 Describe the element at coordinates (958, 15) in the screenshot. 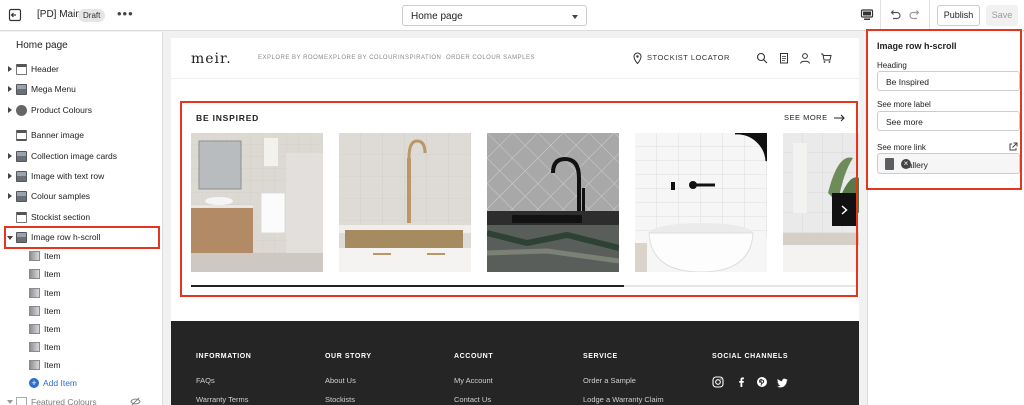

I see `publish-button: Publish` at that location.